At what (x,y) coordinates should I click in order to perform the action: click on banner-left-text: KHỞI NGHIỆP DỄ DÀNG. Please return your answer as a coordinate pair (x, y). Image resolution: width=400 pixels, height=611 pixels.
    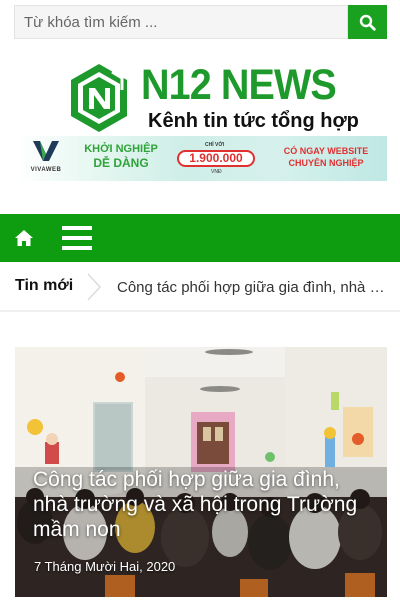
    Looking at the image, I should click on (121, 156).